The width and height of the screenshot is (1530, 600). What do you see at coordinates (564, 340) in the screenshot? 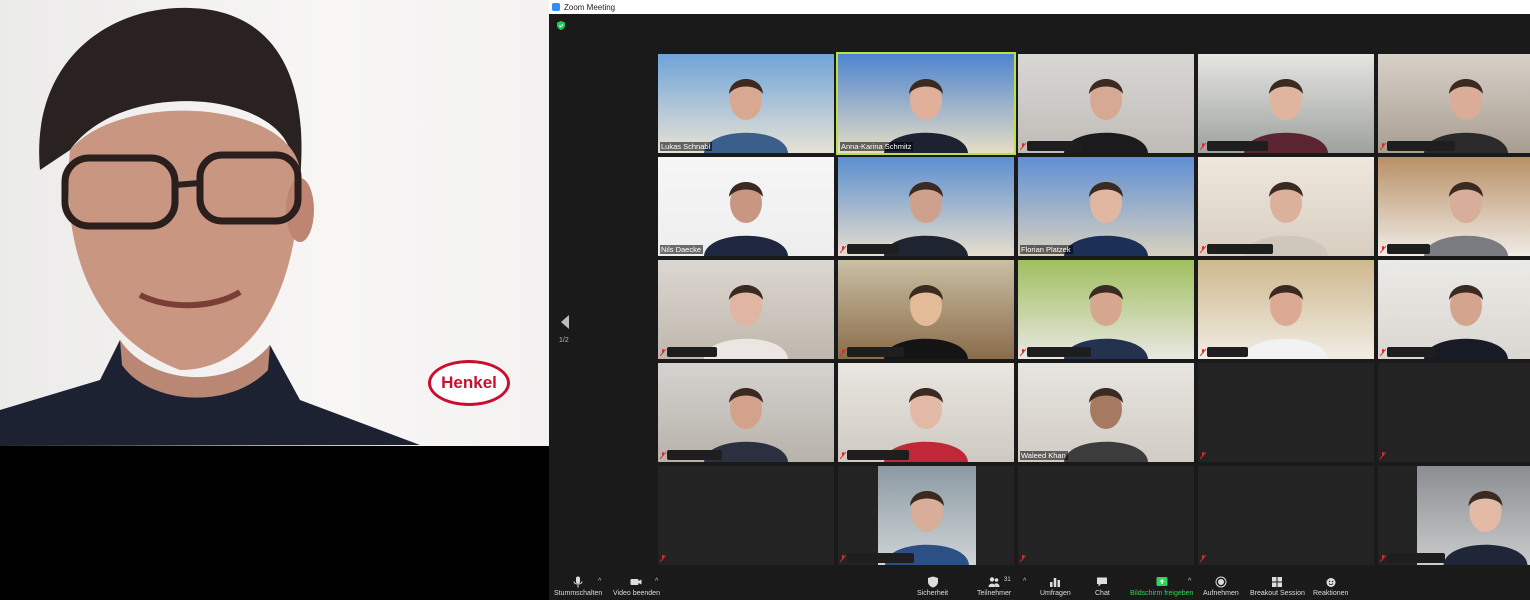
I see `page-indicator: 1/2` at bounding box center [564, 340].